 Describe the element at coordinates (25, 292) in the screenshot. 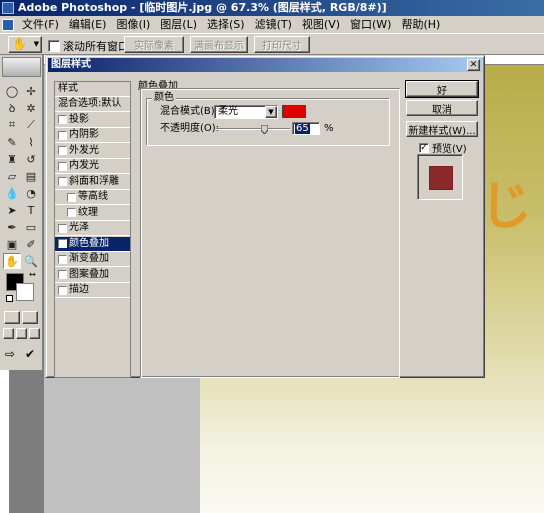

I see `background-color-swatch` at that location.